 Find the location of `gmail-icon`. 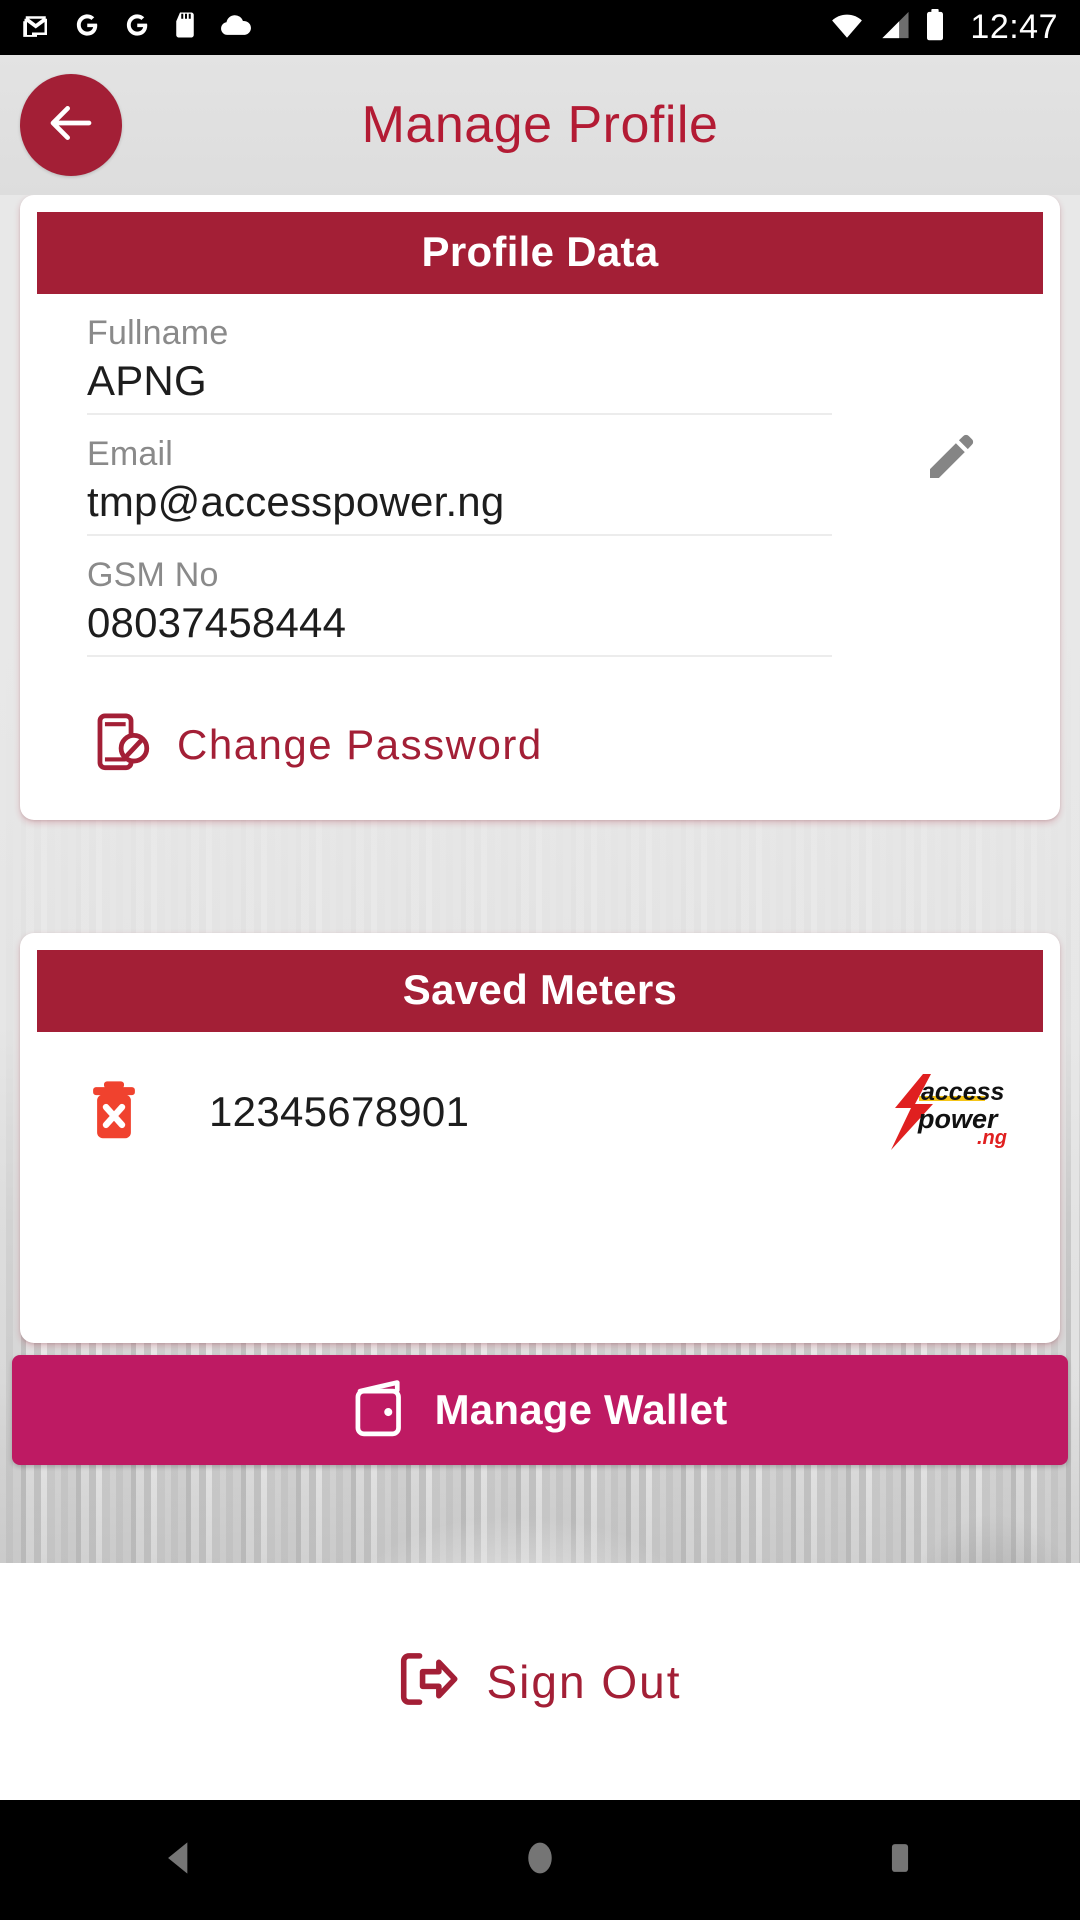

gmail-icon is located at coordinates (37, 27).